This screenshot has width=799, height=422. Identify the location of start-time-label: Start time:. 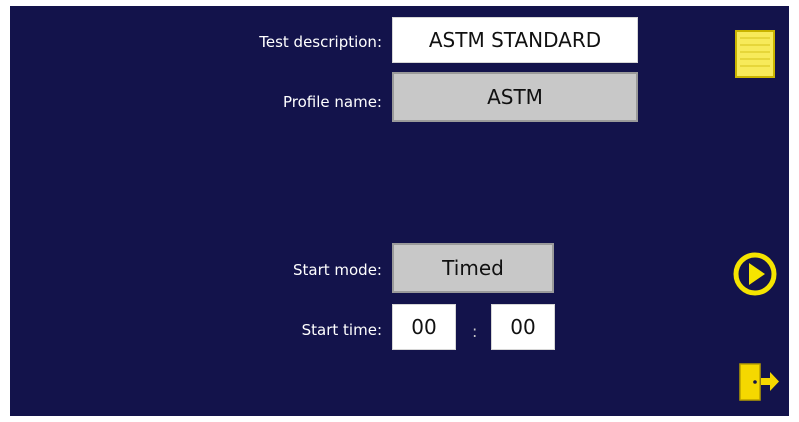
(341, 330).